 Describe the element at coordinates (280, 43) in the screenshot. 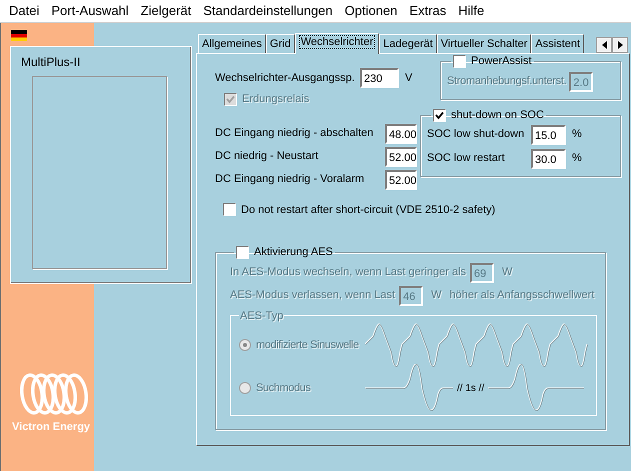

I see `tab: Grid` at that location.